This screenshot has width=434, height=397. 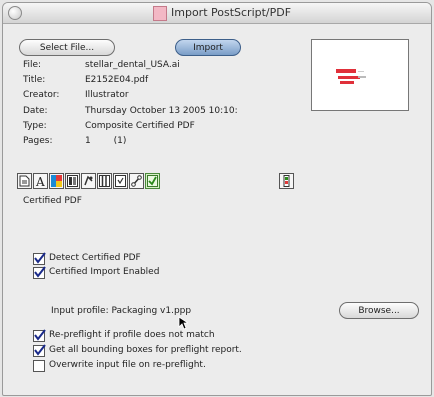 I want to click on pages-value: 1 (1), so click(x=106, y=141).